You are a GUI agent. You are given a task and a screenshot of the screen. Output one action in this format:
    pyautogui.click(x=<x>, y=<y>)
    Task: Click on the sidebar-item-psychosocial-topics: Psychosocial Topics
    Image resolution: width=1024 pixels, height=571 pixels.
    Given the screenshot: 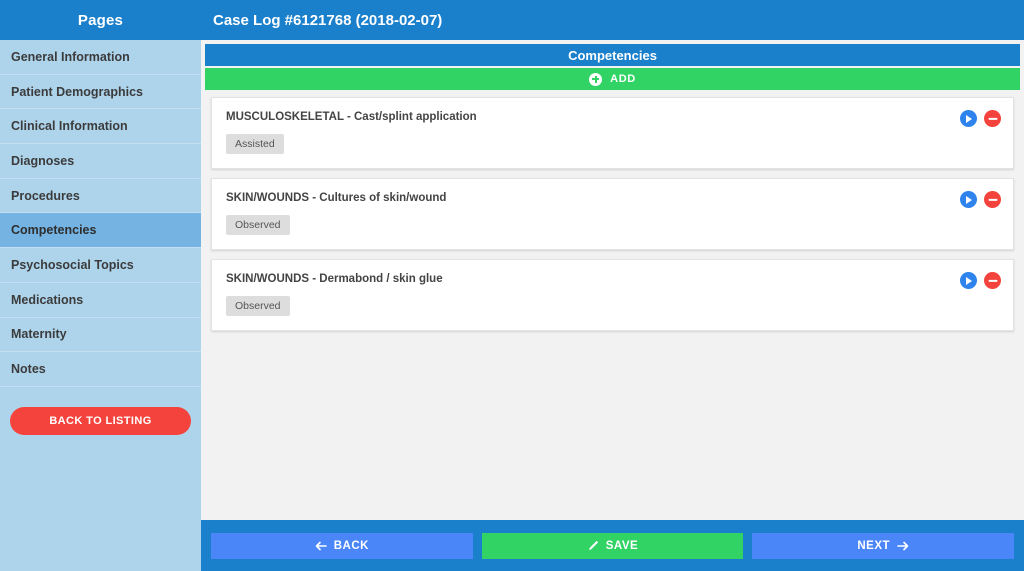 What is the action you would take?
    pyautogui.click(x=100, y=265)
    